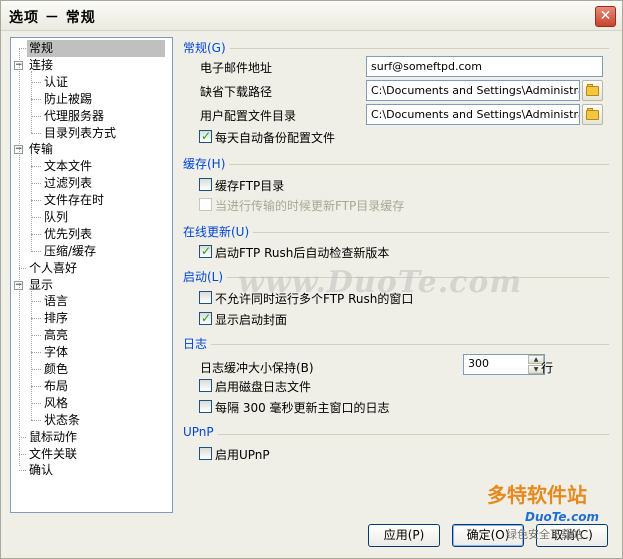 This screenshot has width=623, height=559. What do you see at coordinates (41, 285) in the screenshot?
I see `tree-item-label: 显示` at bounding box center [41, 285].